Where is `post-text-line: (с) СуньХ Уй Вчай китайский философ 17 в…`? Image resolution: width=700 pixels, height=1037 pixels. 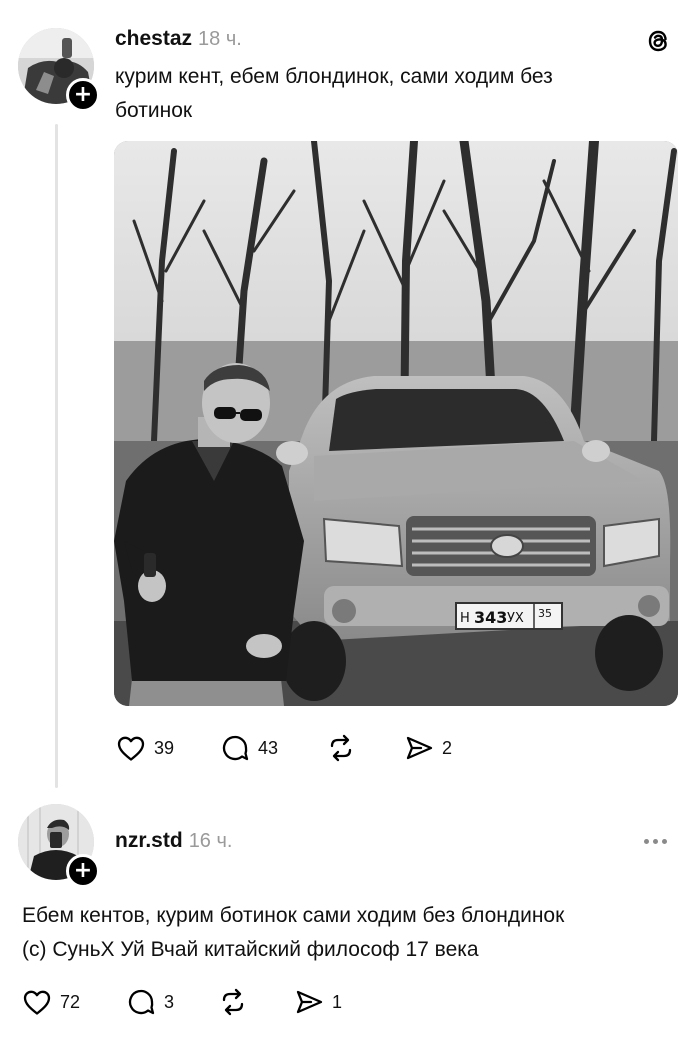
post-text-line: (с) СуньХ Уй Вчай китайский философ 17 в… is located at coordinates (250, 949).